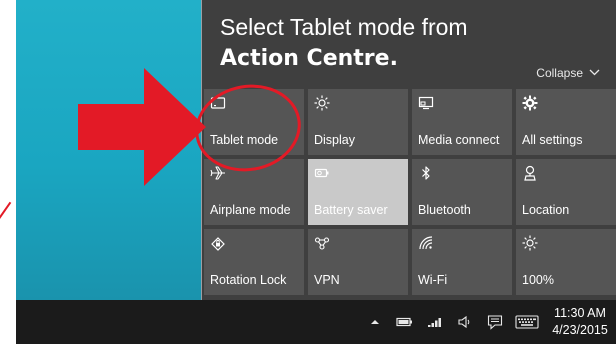  Describe the element at coordinates (334, 140) in the screenshot. I see `tile-label: Display` at that location.